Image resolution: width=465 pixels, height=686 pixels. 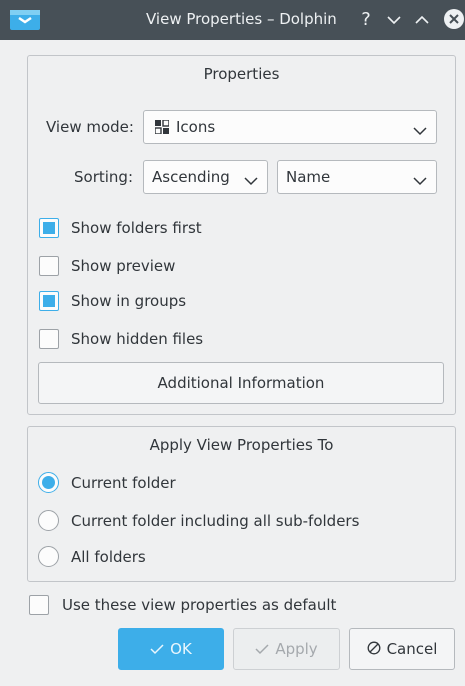 I want to click on cancel-icon, so click(x=374, y=650).